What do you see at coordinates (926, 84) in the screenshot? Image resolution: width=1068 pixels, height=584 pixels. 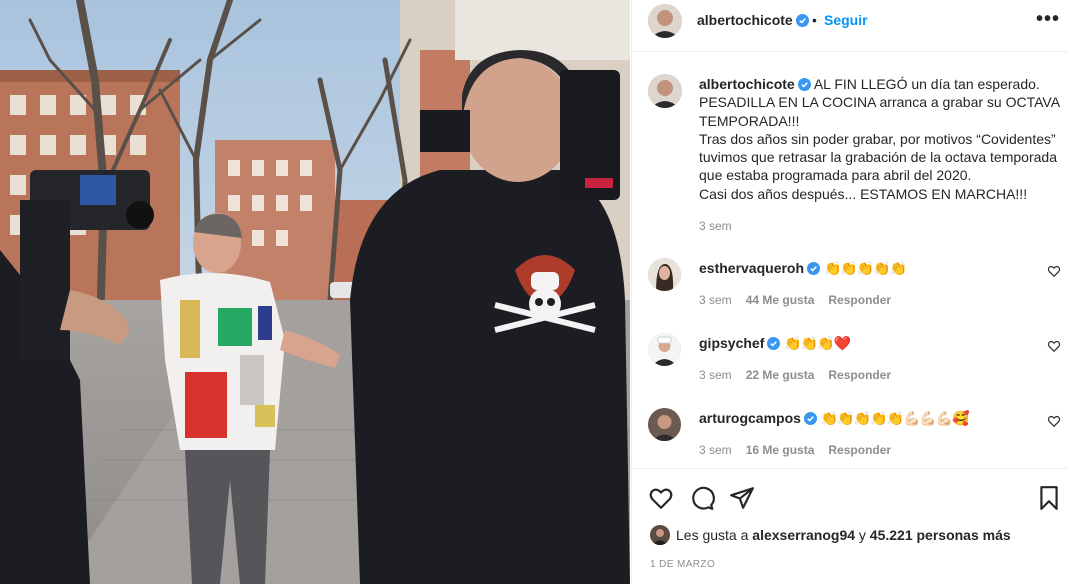 I see `caption-line: AL FIN LLEGÓ un día tan esperado.` at bounding box center [926, 84].